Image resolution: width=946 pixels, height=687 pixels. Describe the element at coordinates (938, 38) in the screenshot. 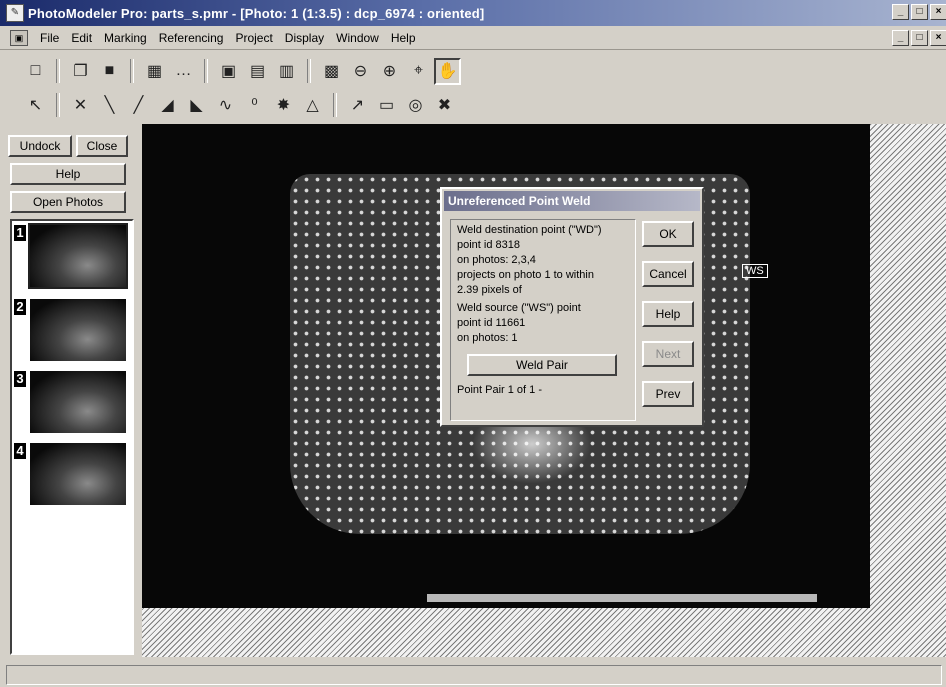

I see `doc-close-button: ×` at that location.